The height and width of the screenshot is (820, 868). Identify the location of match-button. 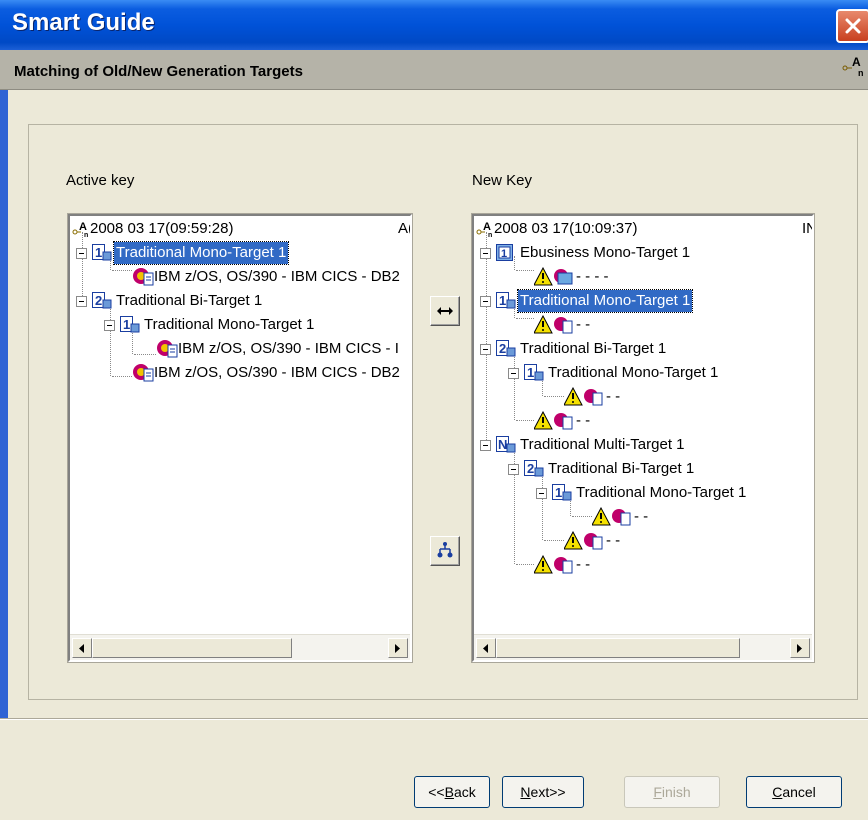
(445, 311).